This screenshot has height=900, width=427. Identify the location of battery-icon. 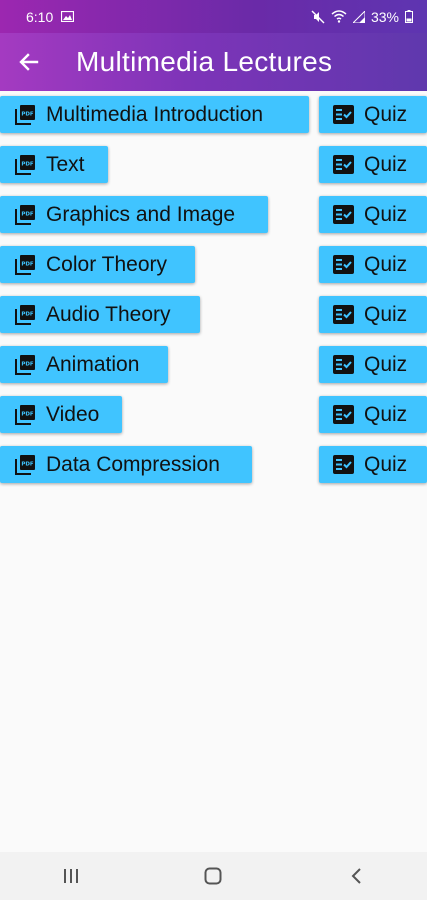
(409, 16).